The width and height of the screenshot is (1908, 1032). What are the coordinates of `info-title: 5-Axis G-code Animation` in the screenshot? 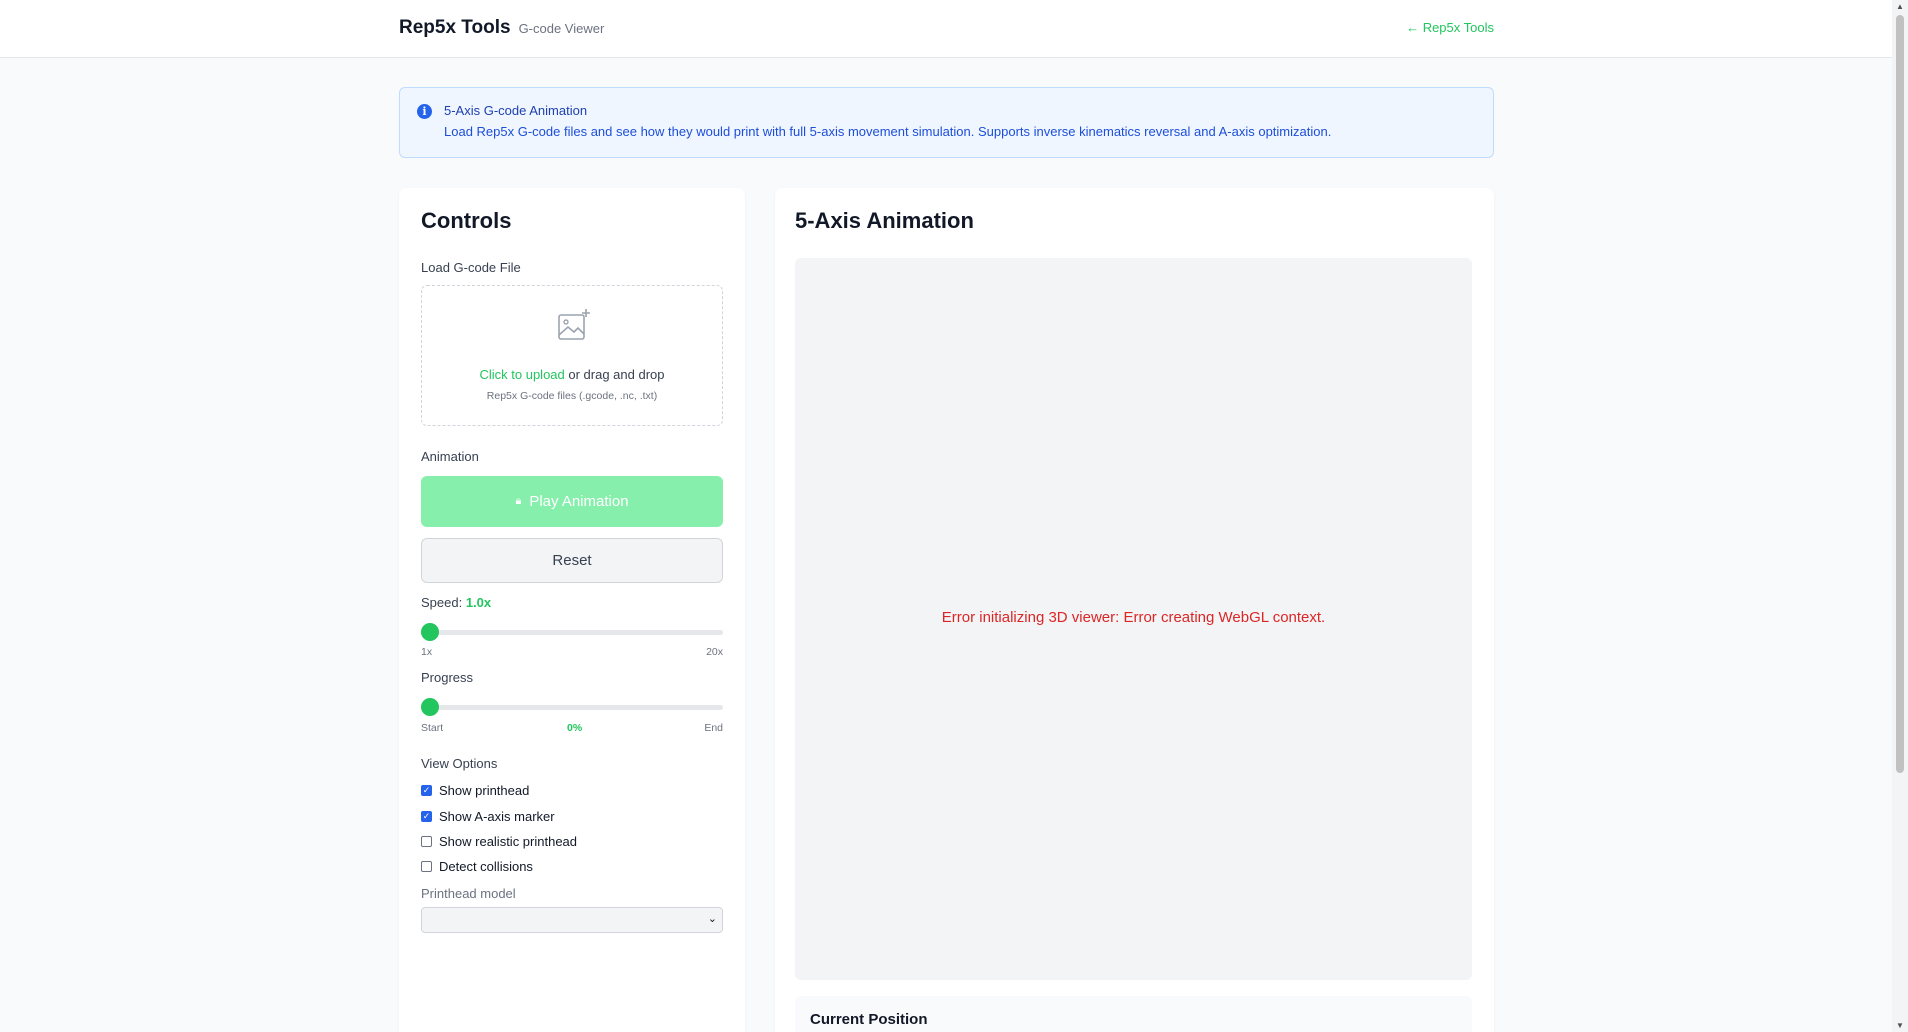 It's located at (516, 110).